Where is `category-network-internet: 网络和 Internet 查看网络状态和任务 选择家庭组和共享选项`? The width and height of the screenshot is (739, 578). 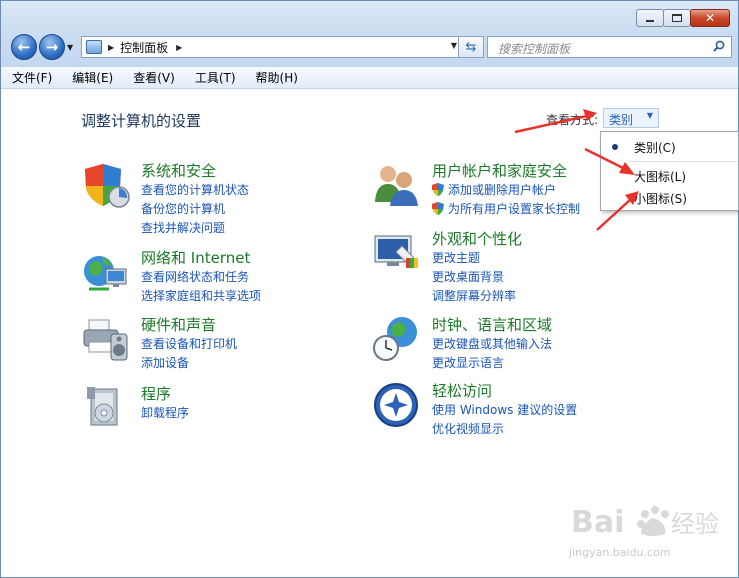 category-network-internet: 网络和 Internet 查看网络状态和任务 选择家庭组和共享选项 is located at coordinates (211, 277).